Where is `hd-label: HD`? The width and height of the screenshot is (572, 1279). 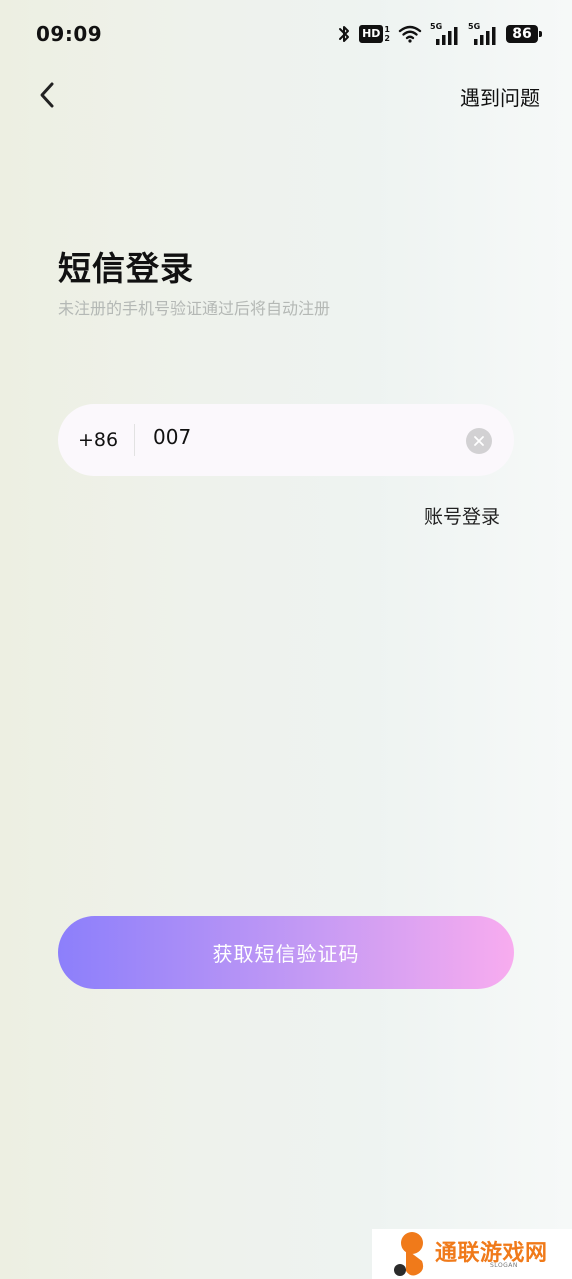
hd-label: HD is located at coordinates (371, 34).